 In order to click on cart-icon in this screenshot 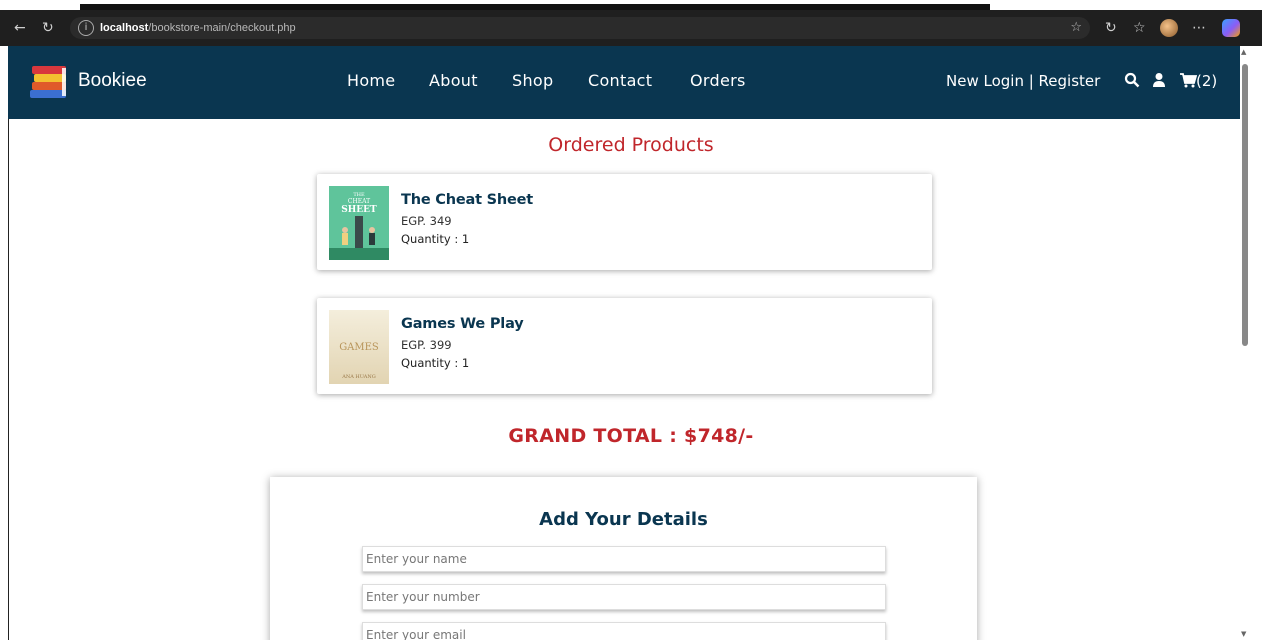, I will do `click(1188, 80)`.